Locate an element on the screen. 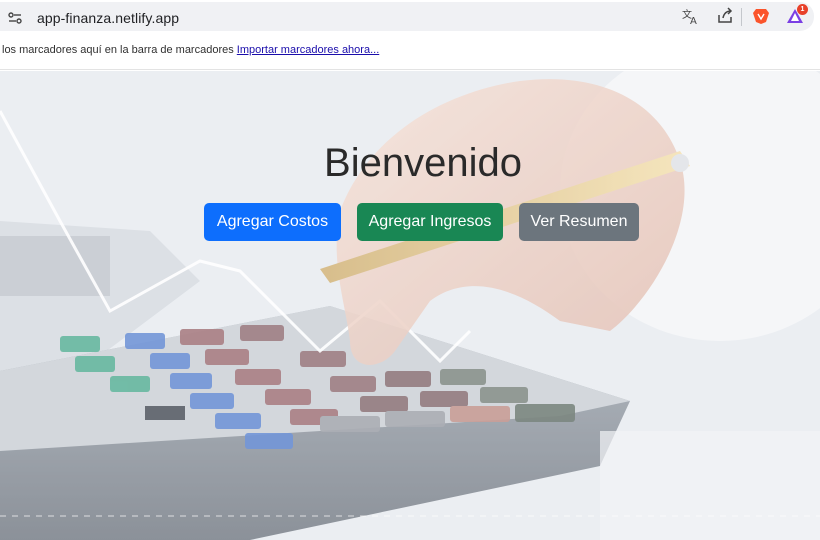  translate-icon: 文 A is located at coordinates (691, 16).